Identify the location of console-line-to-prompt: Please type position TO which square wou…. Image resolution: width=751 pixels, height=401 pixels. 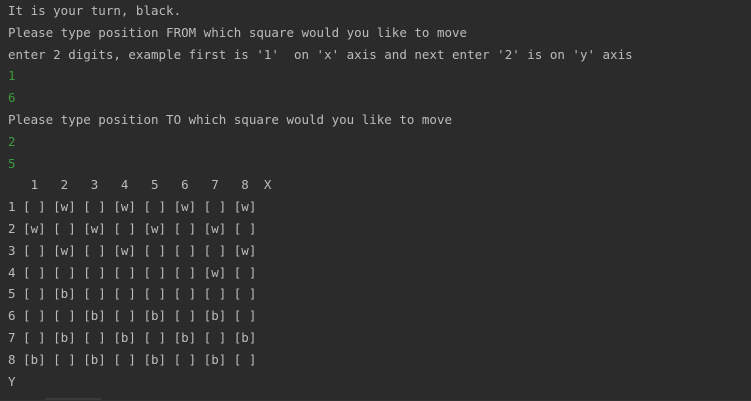
(230, 119).